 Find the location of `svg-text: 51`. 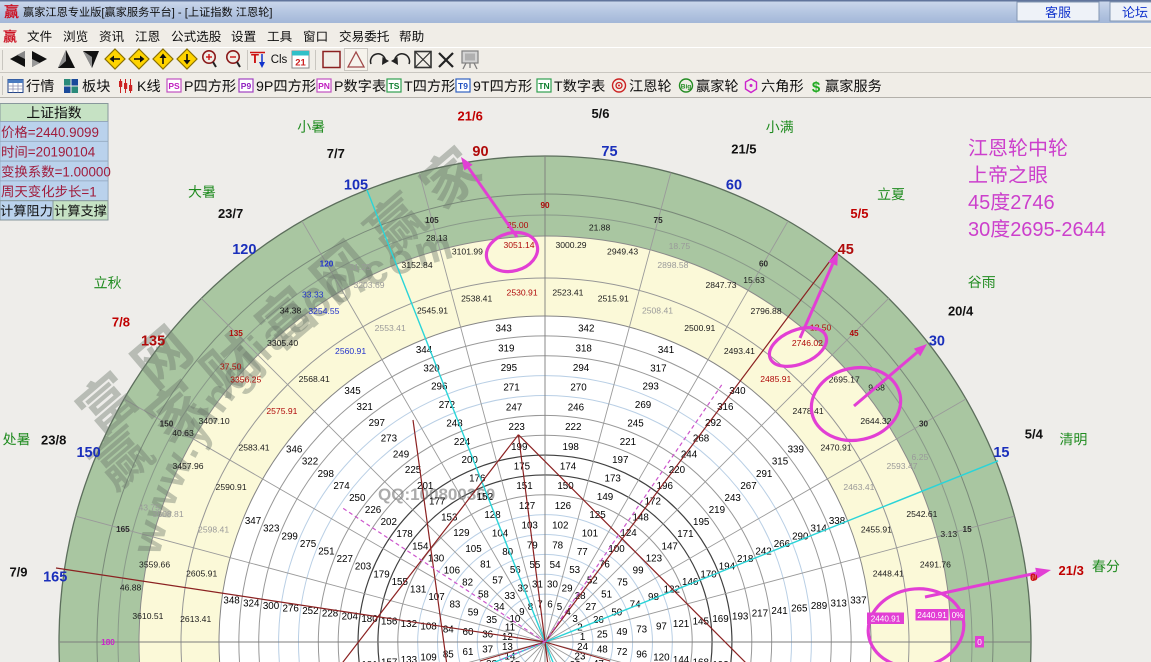

svg-text: 51 is located at coordinates (606, 595).